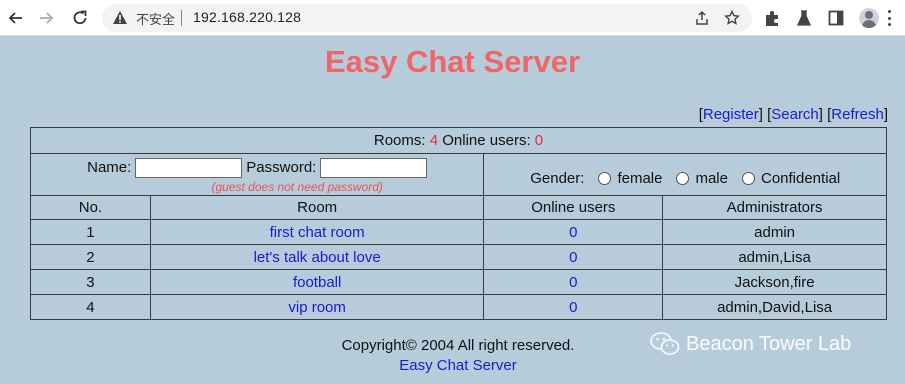  What do you see at coordinates (774, 207) in the screenshot?
I see `header-administrators: Administrators` at bounding box center [774, 207].